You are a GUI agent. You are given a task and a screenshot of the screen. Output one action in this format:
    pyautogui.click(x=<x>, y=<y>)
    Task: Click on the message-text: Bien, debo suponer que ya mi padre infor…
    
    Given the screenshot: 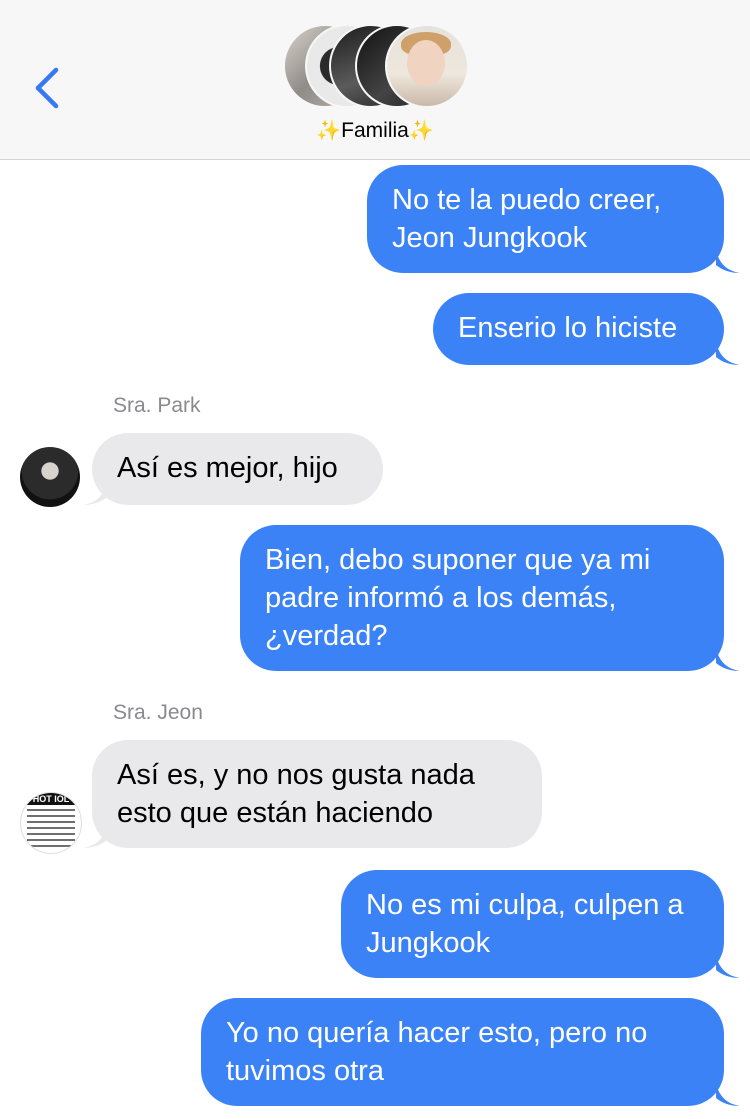 What is the action you would take?
    pyautogui.click(x=458, y=598)
    